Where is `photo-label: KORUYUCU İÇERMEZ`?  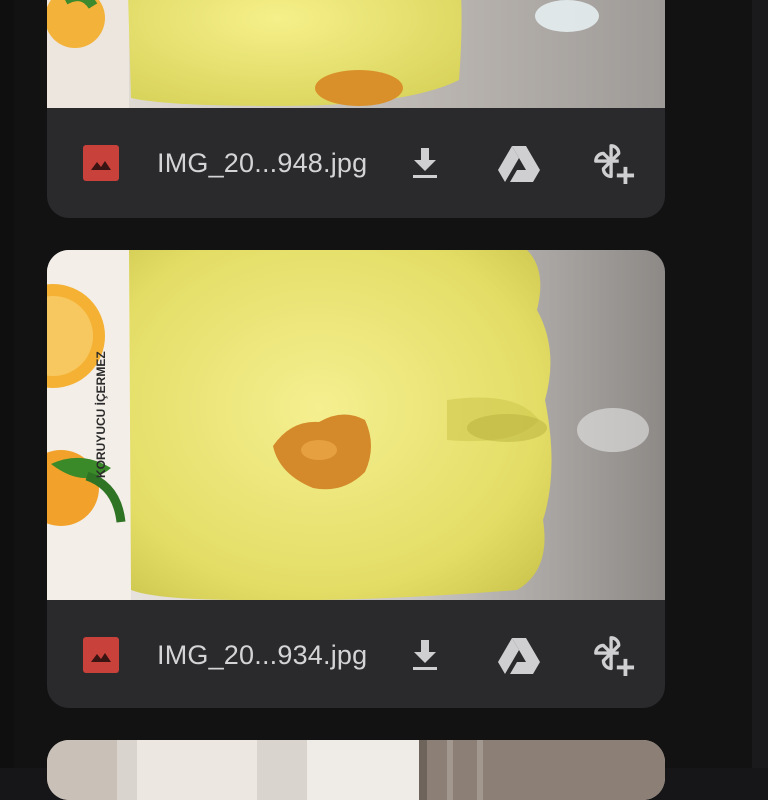 photo-label: KORUYUCU İÇERMEZ is located at coordinates (100, 414).